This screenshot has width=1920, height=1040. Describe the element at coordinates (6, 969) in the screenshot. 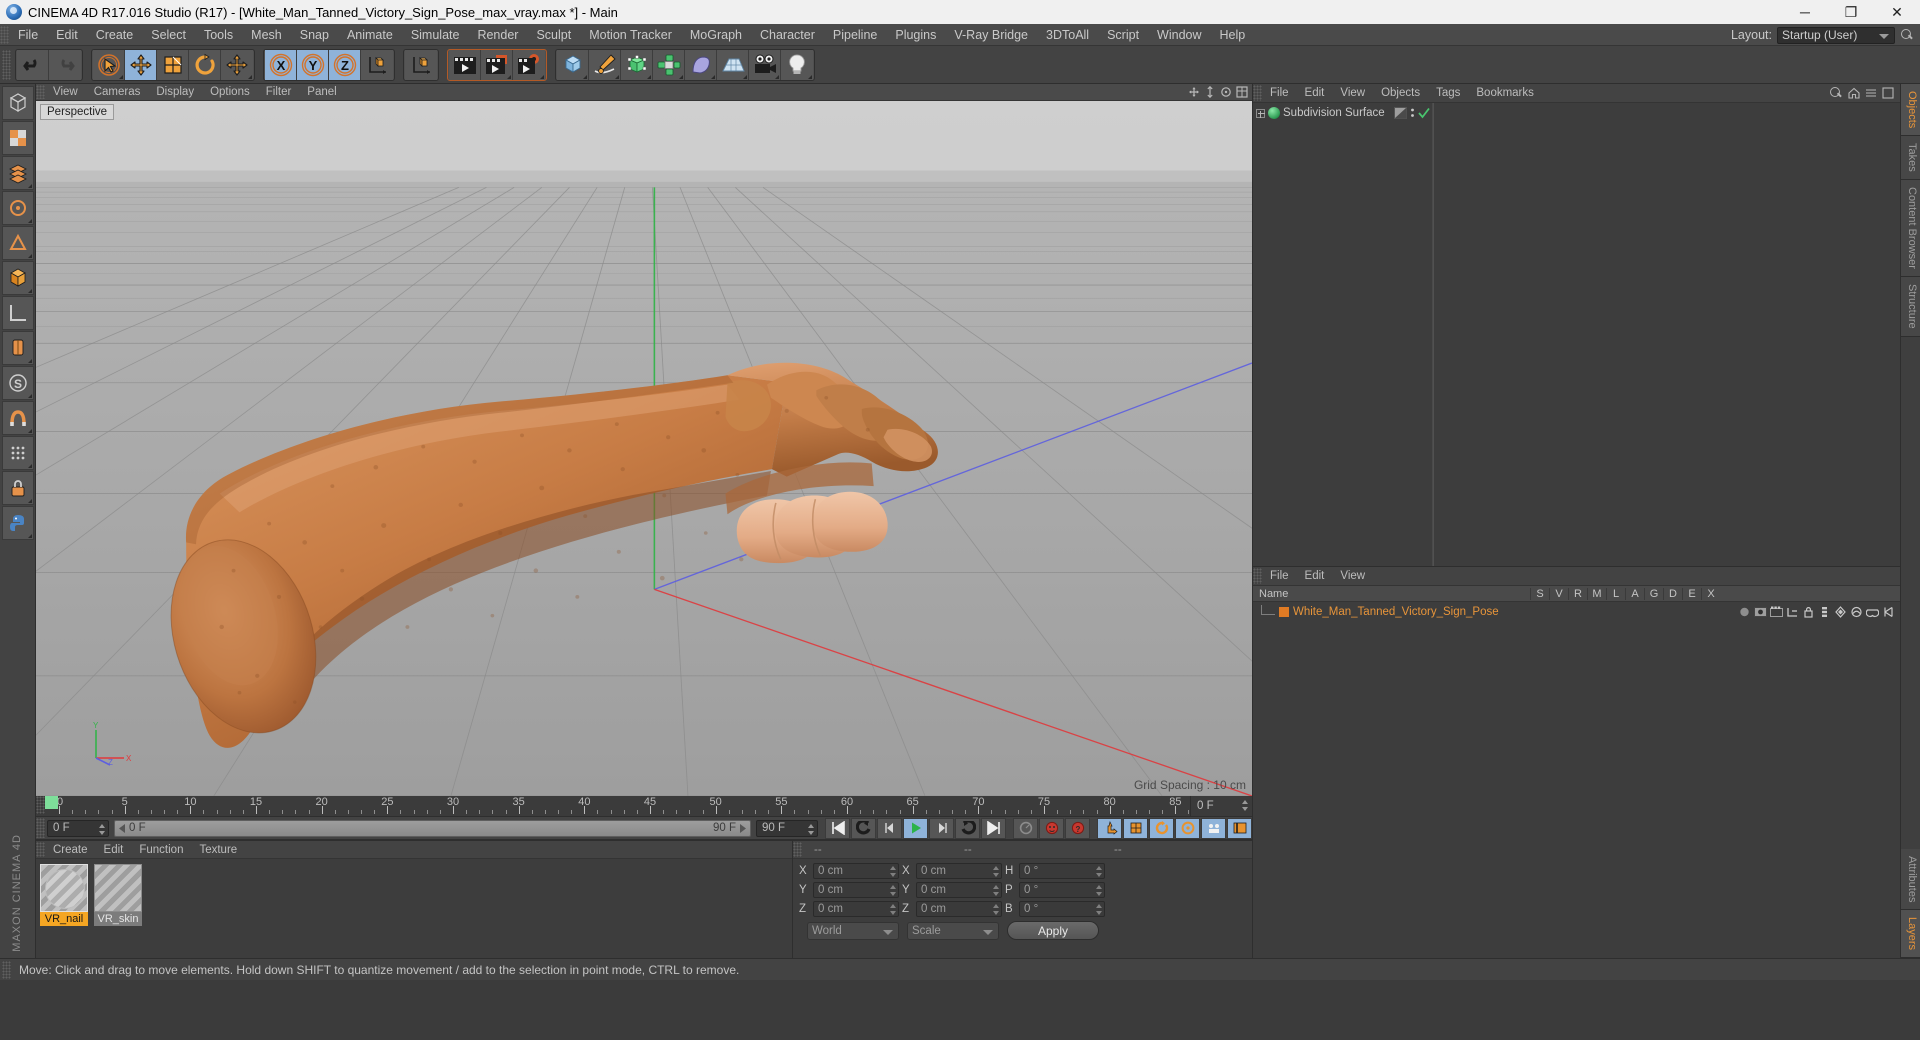

I see `status-grip-icon` at that location.